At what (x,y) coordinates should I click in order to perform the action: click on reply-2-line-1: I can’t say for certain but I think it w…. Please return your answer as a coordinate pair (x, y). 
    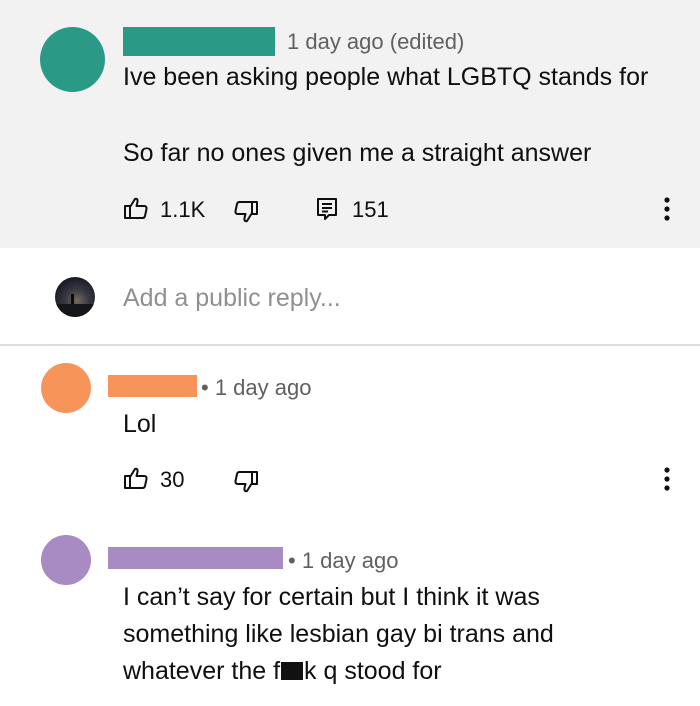
    Looking at the image, I should click on (331, 597).